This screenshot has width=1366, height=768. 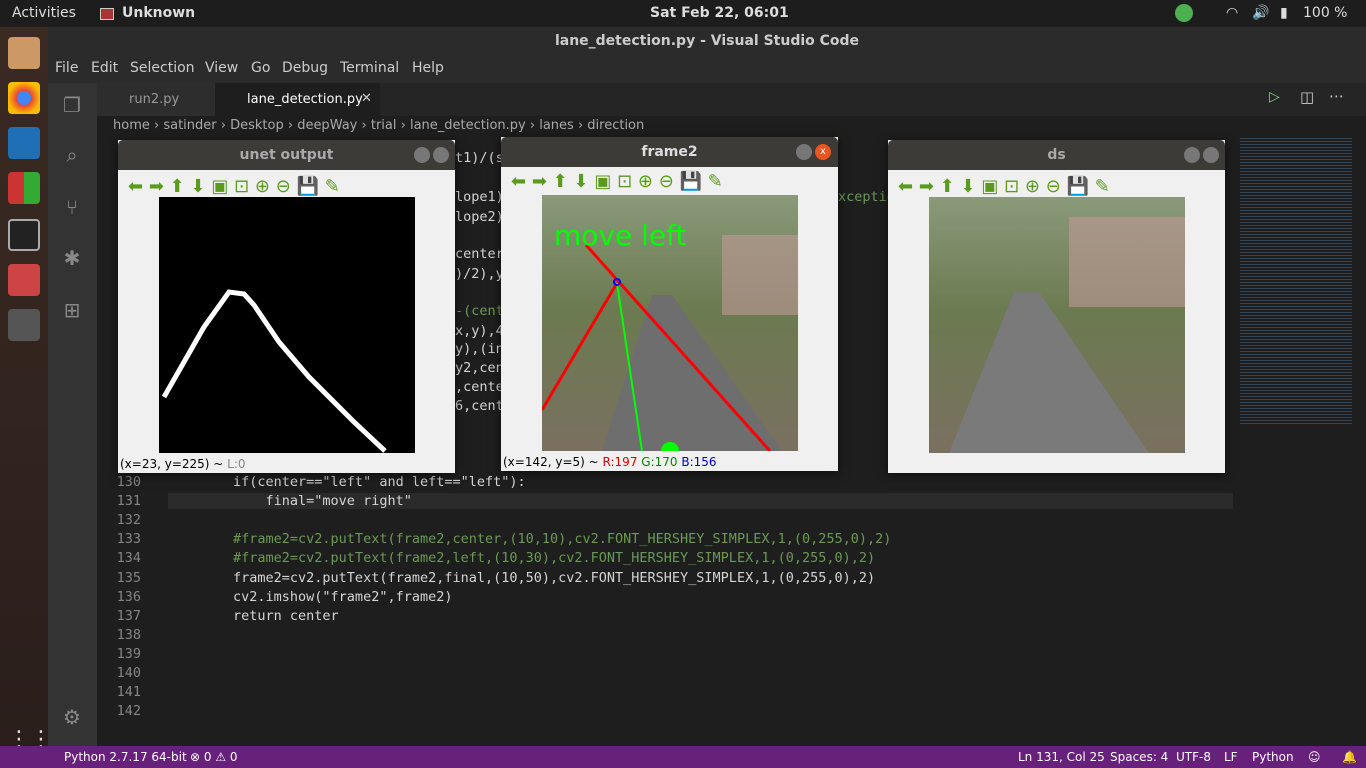 What do you see at coordinates (24, 235) in the screenshot?
I see `terminal-icon` at bounding box center [24, 235].